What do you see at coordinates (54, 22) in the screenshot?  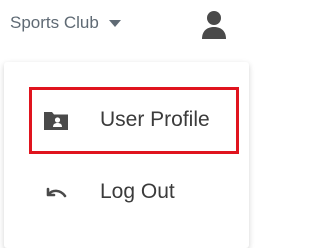 I see `club-name: Sports Club` at bounding box center [54, 22].